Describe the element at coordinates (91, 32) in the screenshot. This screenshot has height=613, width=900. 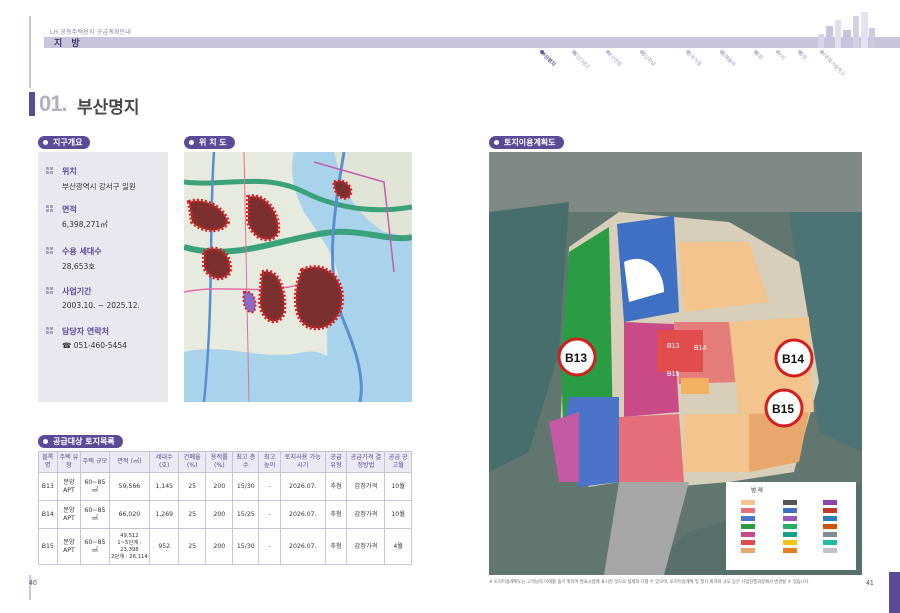
I see `publication-subtitle: LH 공동주택용지 공급계획안내` at that location.